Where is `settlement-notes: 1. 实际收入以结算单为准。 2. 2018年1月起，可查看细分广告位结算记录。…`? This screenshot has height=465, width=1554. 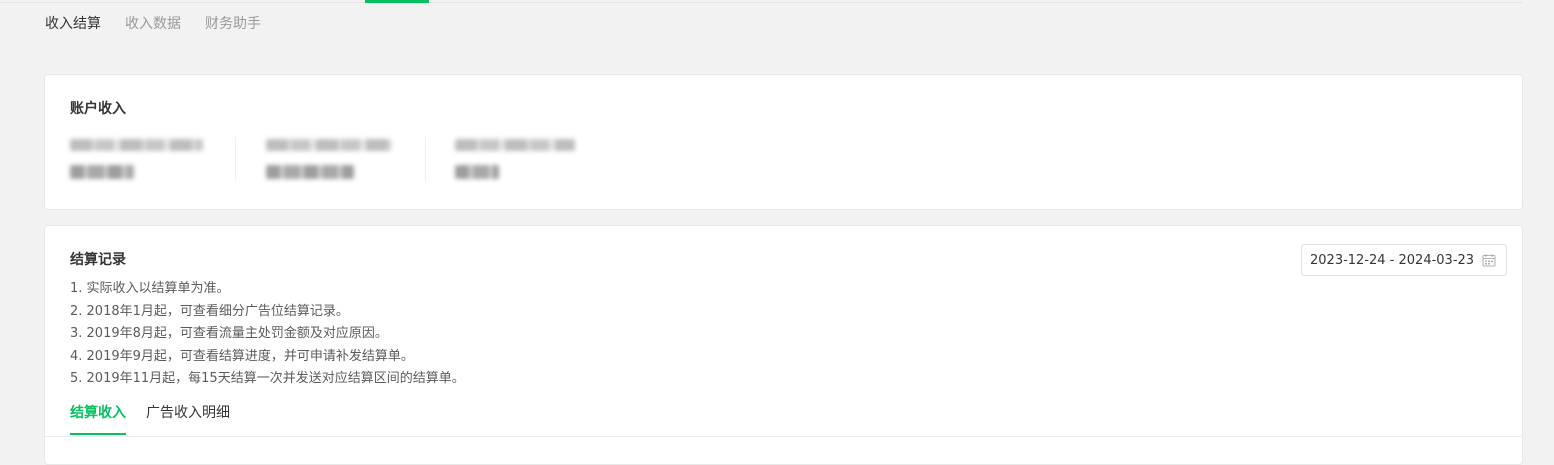
settlement-notes: 1. 实际收入以结算单为准。 2. 2018年1月起，可查看细分广告位结算记录。… is located at coordinates (267, 334).